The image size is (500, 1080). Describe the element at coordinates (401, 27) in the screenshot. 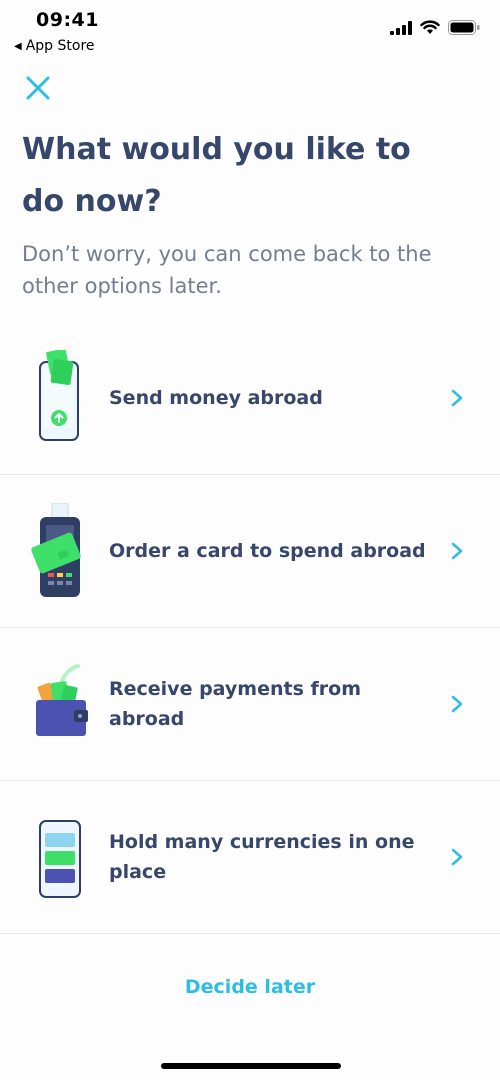

I see `cellular-signal-icon` at that location.